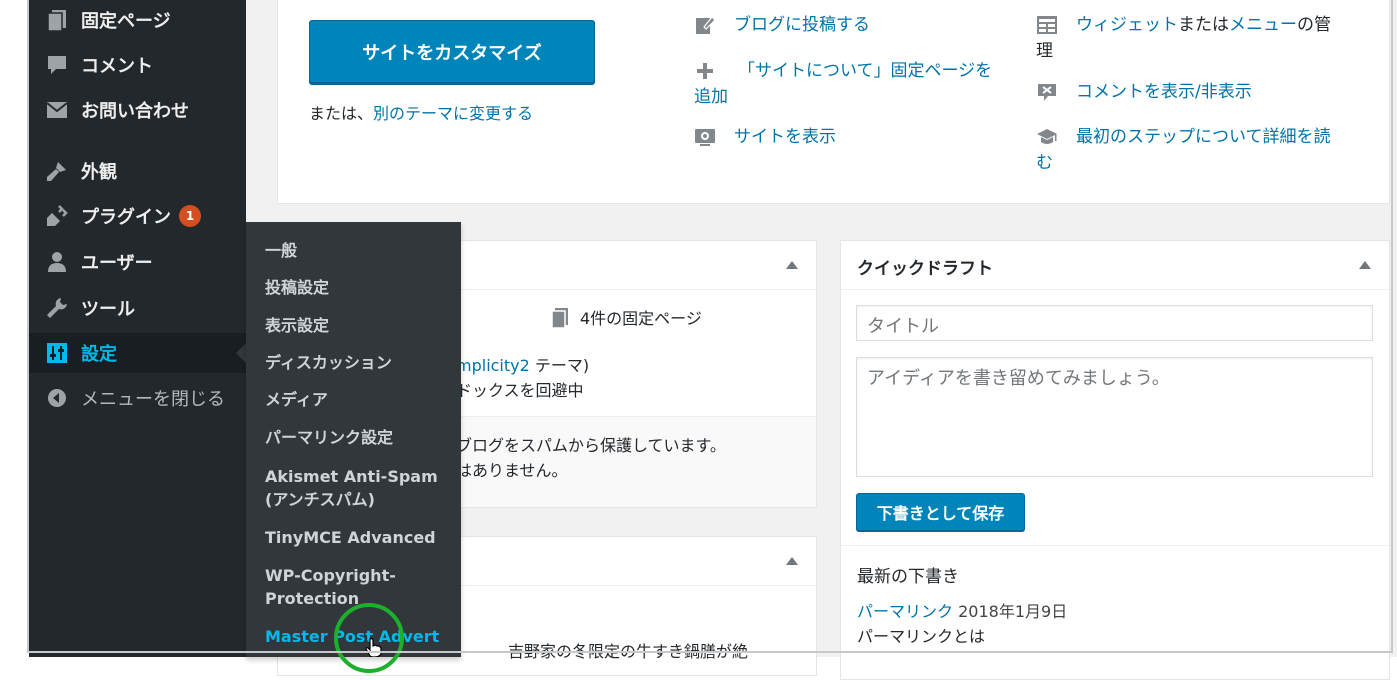 This screenshot has width=1397, height=680. What do you see at coordinates (905, 611) in the screenshot?
I see `draft-title-link: パーマリンク` at bounding box center [905, 611].